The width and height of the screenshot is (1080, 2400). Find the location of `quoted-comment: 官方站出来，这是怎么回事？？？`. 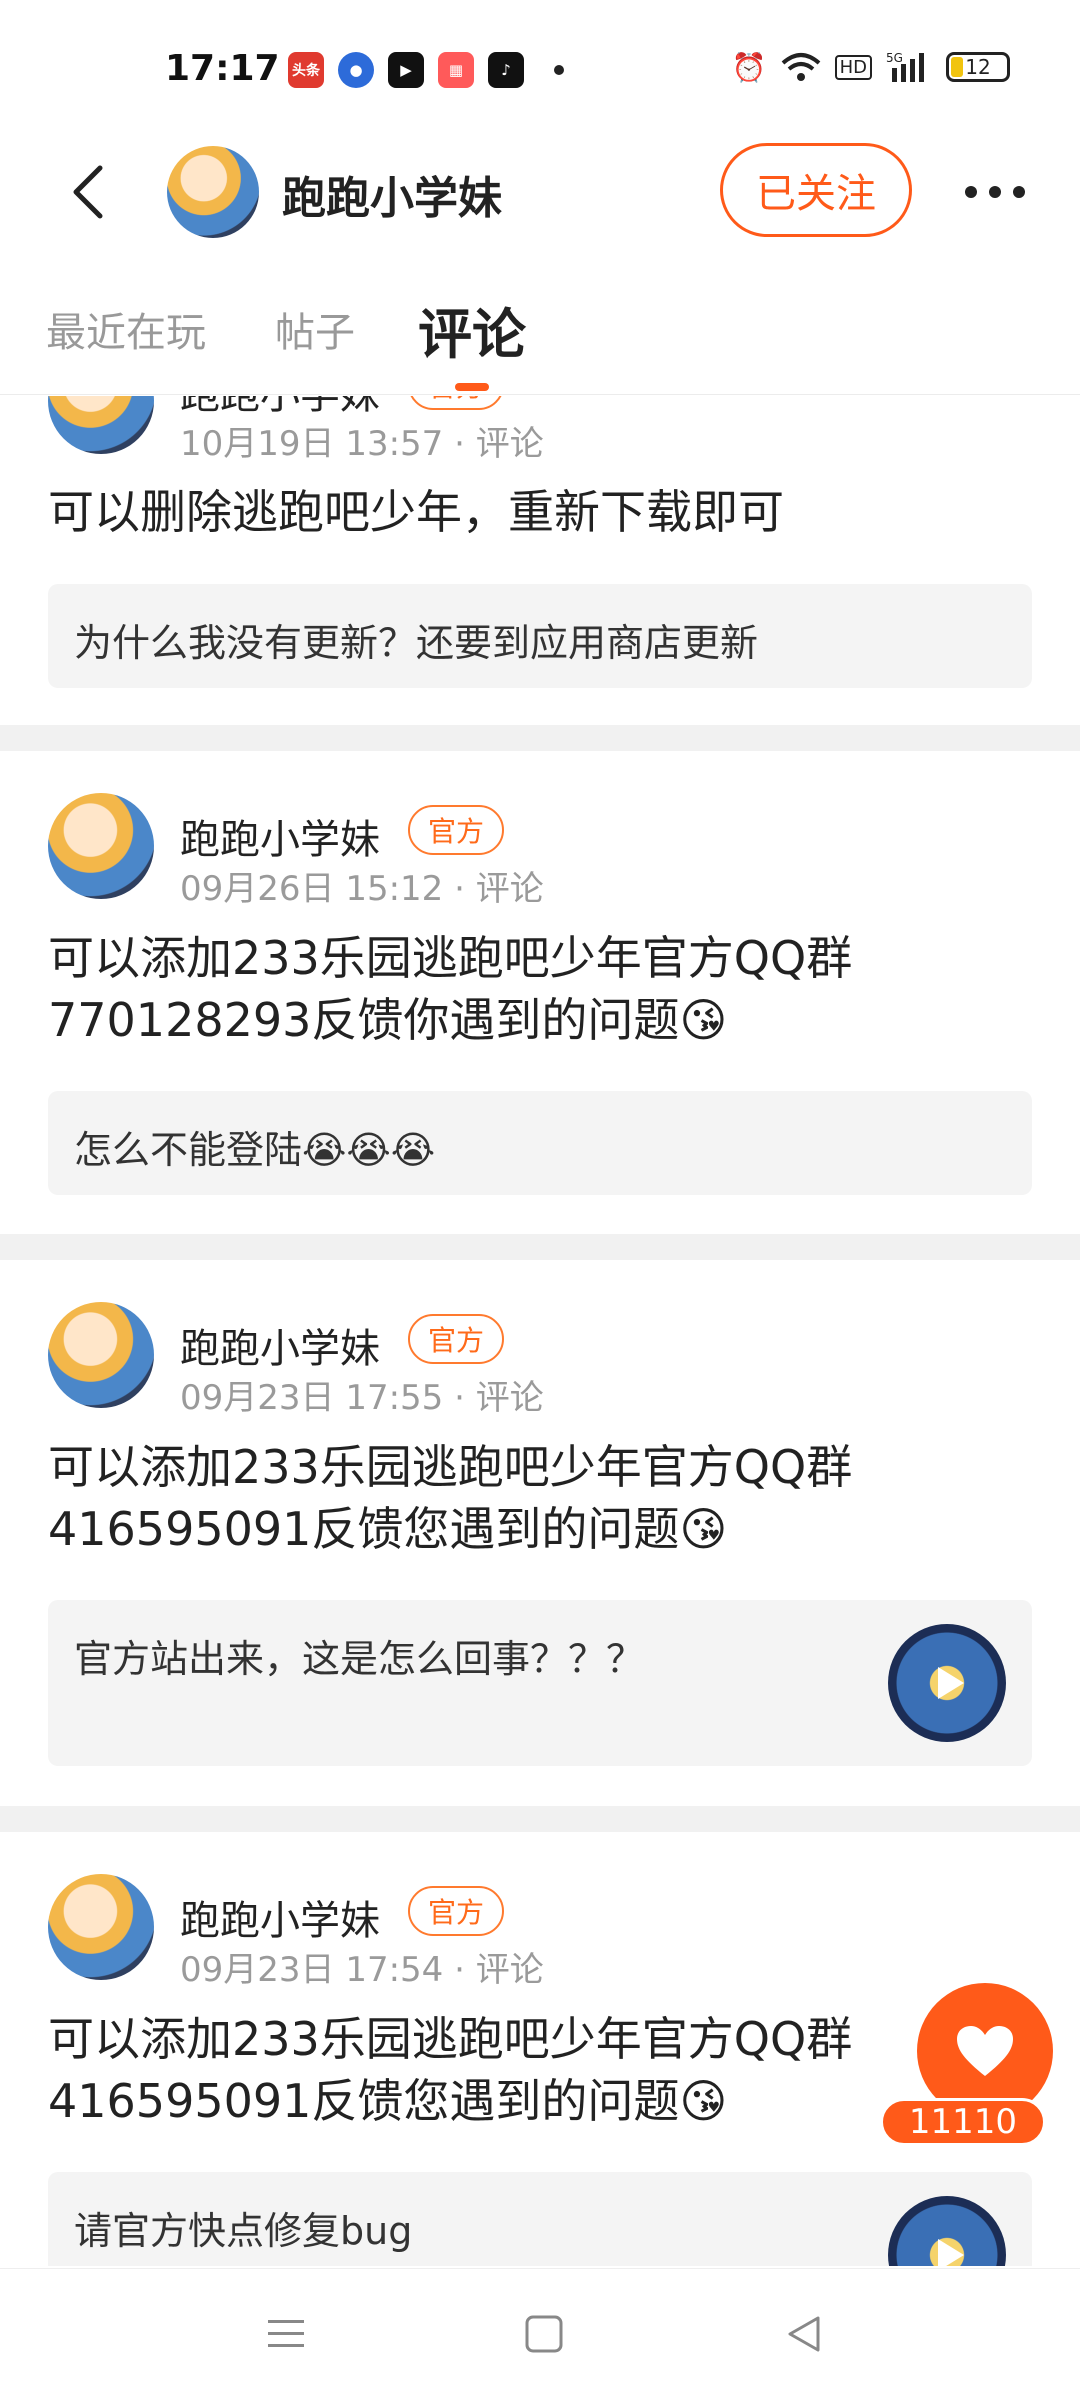

quoted-comment: 官方站出来，这是怎么回事？？？ is located at coordinates (540, 1683).